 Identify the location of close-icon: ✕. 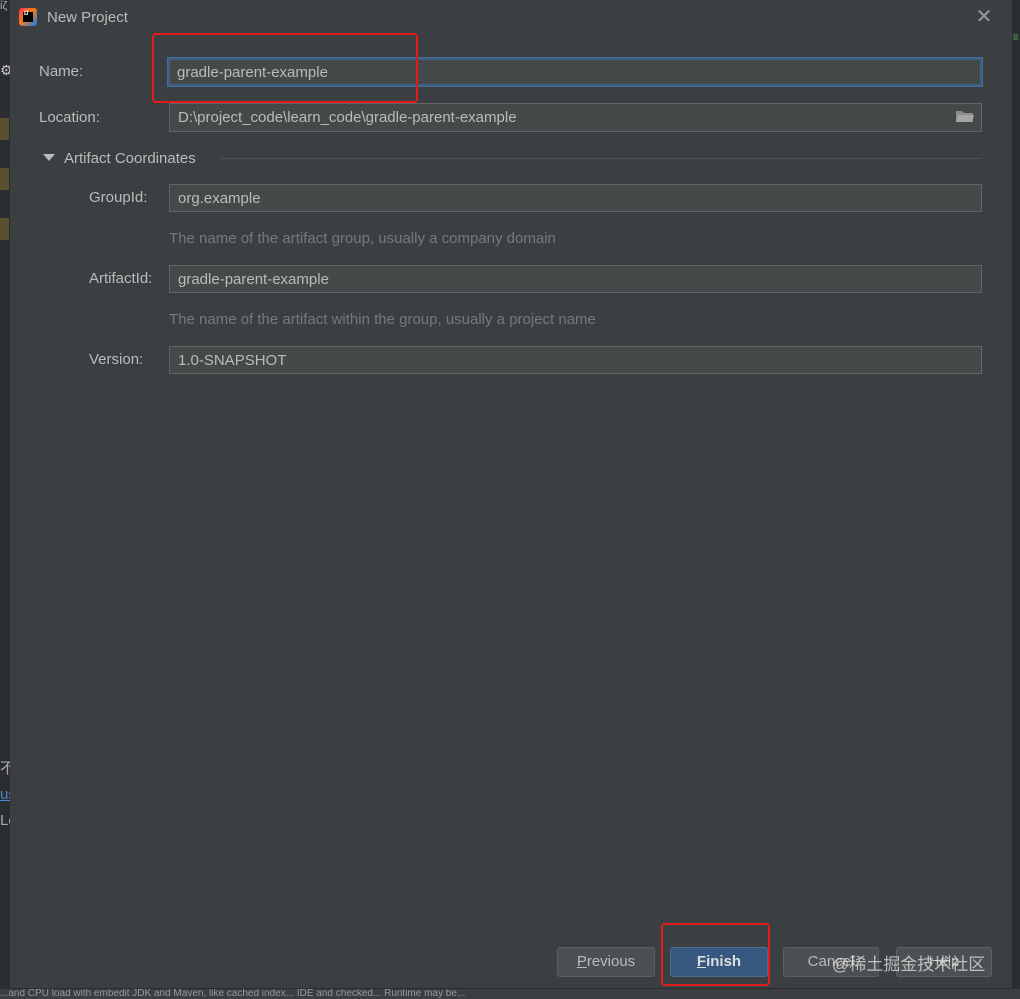
(984, 17).